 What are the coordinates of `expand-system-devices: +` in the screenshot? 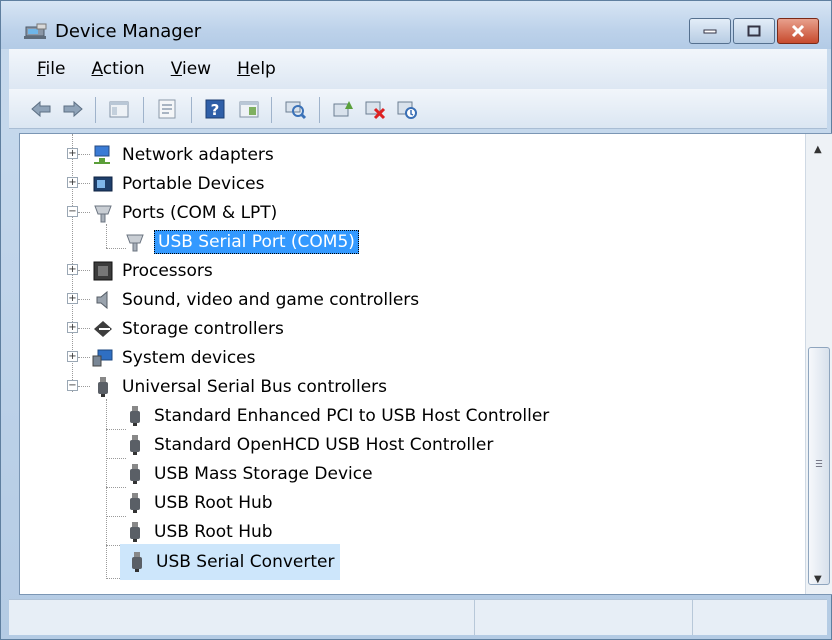 It's located at (72, 356).